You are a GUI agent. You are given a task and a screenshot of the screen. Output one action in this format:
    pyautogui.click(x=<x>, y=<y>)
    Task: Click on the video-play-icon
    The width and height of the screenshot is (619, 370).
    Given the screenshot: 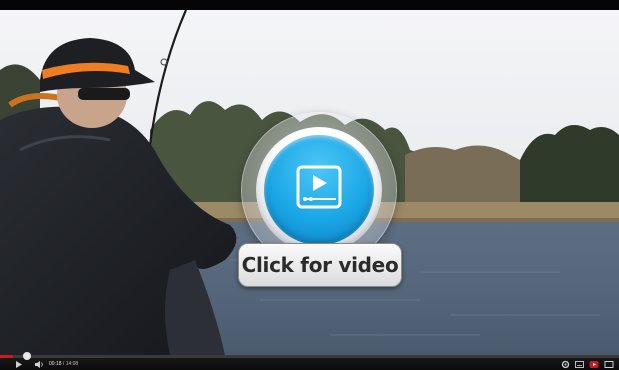 What is the action you would take?
    pyautogui.click(x=319, y=187)
    